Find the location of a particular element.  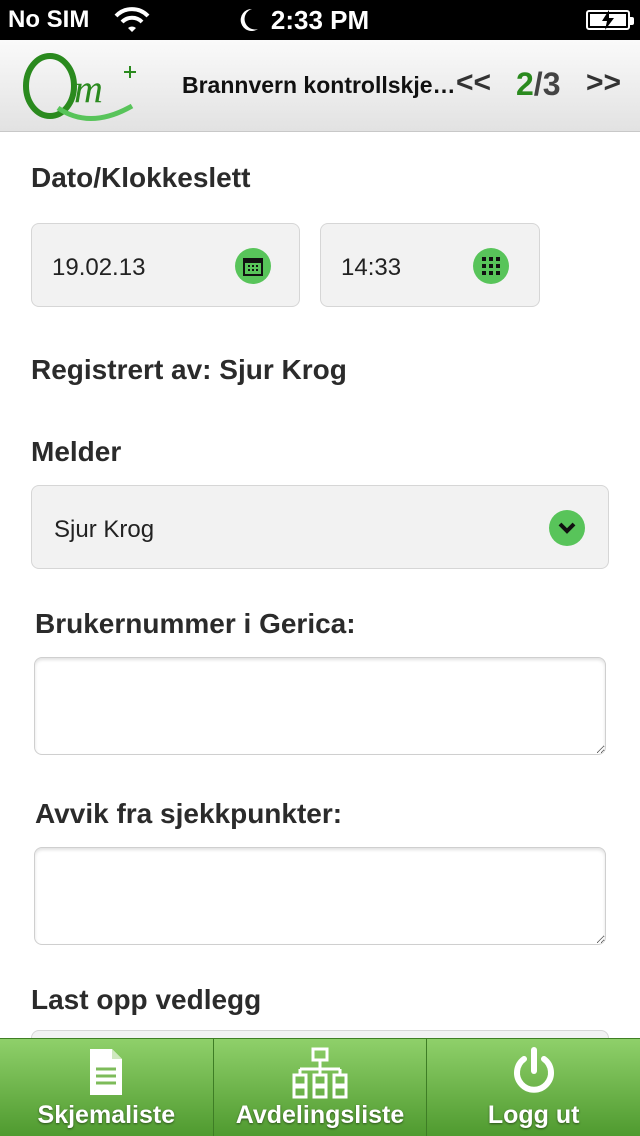

total-pages: /3 is located at coordinates (547, 84).